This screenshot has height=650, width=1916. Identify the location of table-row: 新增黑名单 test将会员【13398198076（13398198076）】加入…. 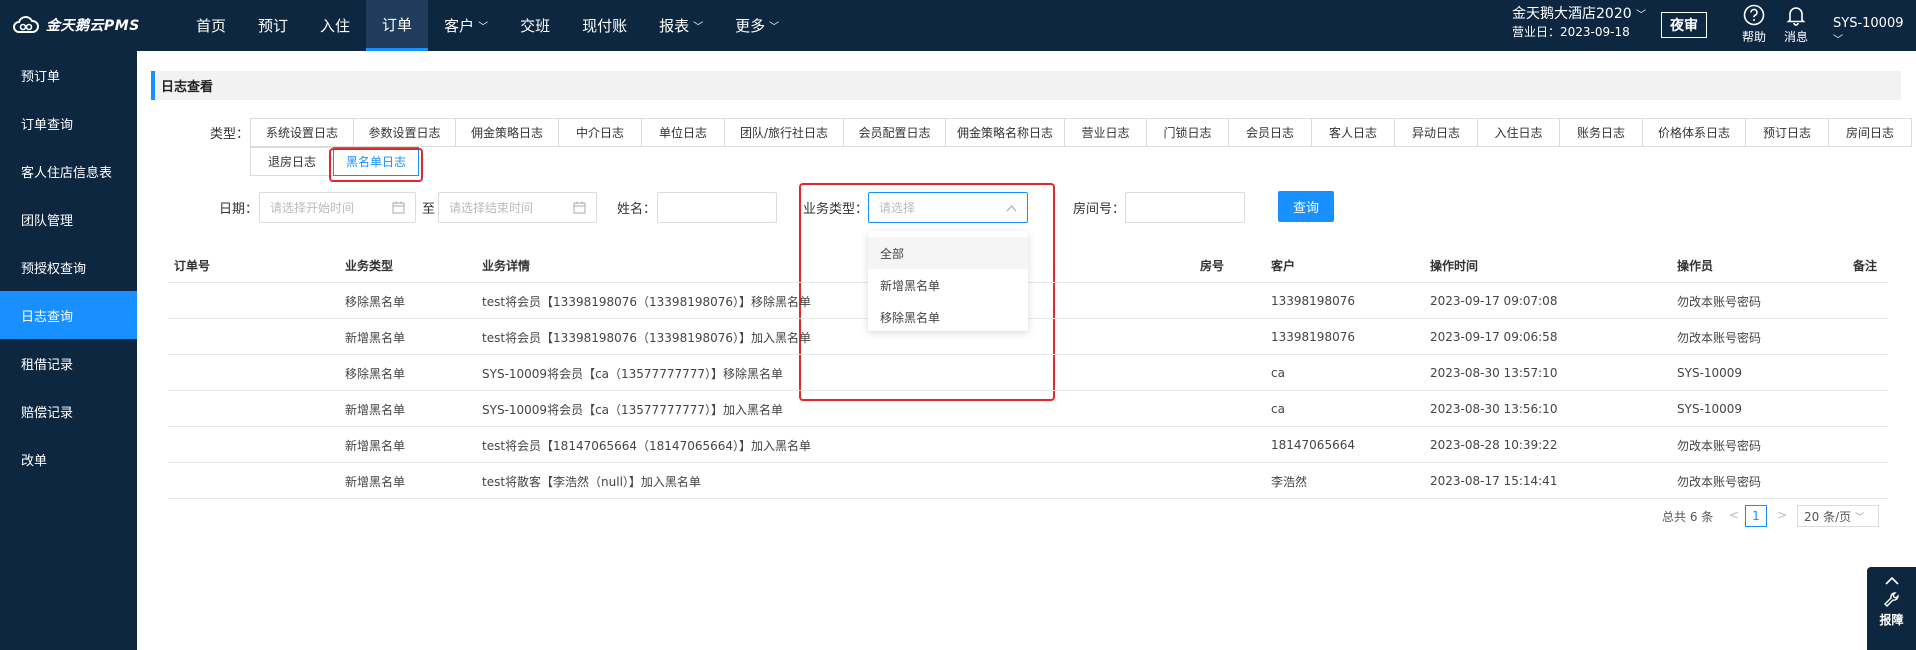
(1028, 337).